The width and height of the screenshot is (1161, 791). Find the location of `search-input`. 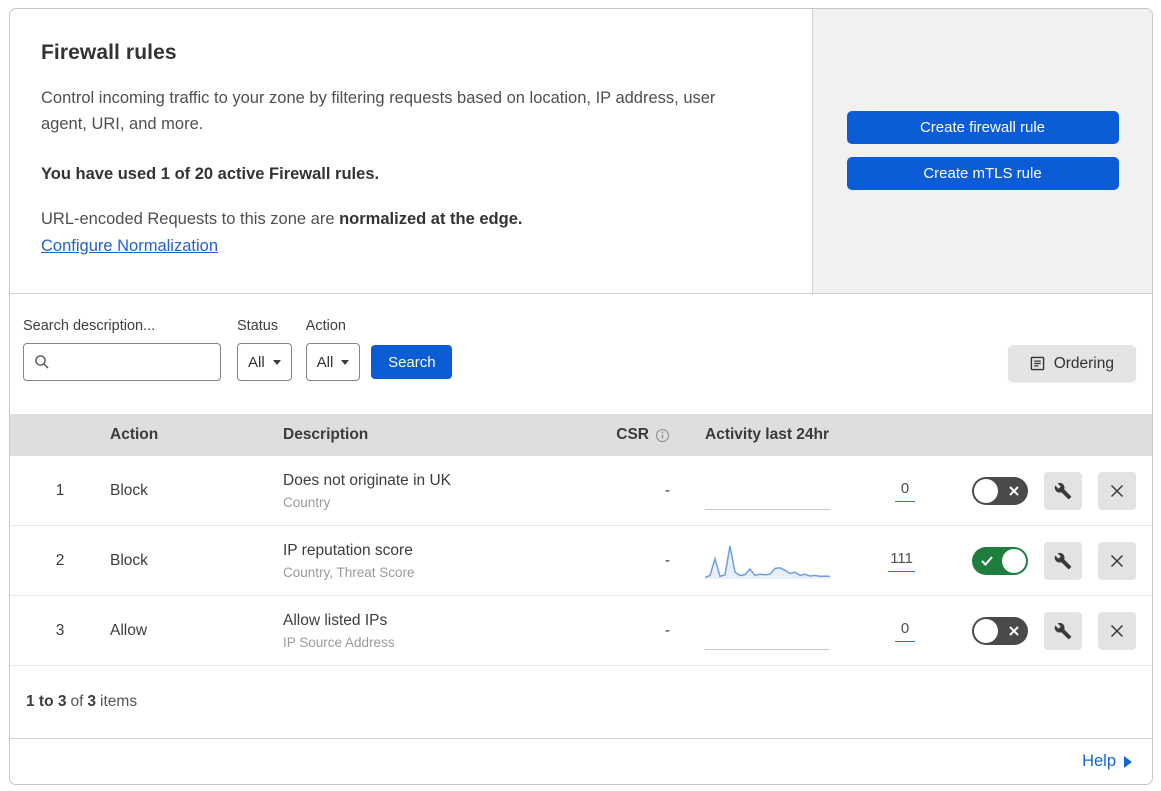

search-input is located at coordinates (157, 362).